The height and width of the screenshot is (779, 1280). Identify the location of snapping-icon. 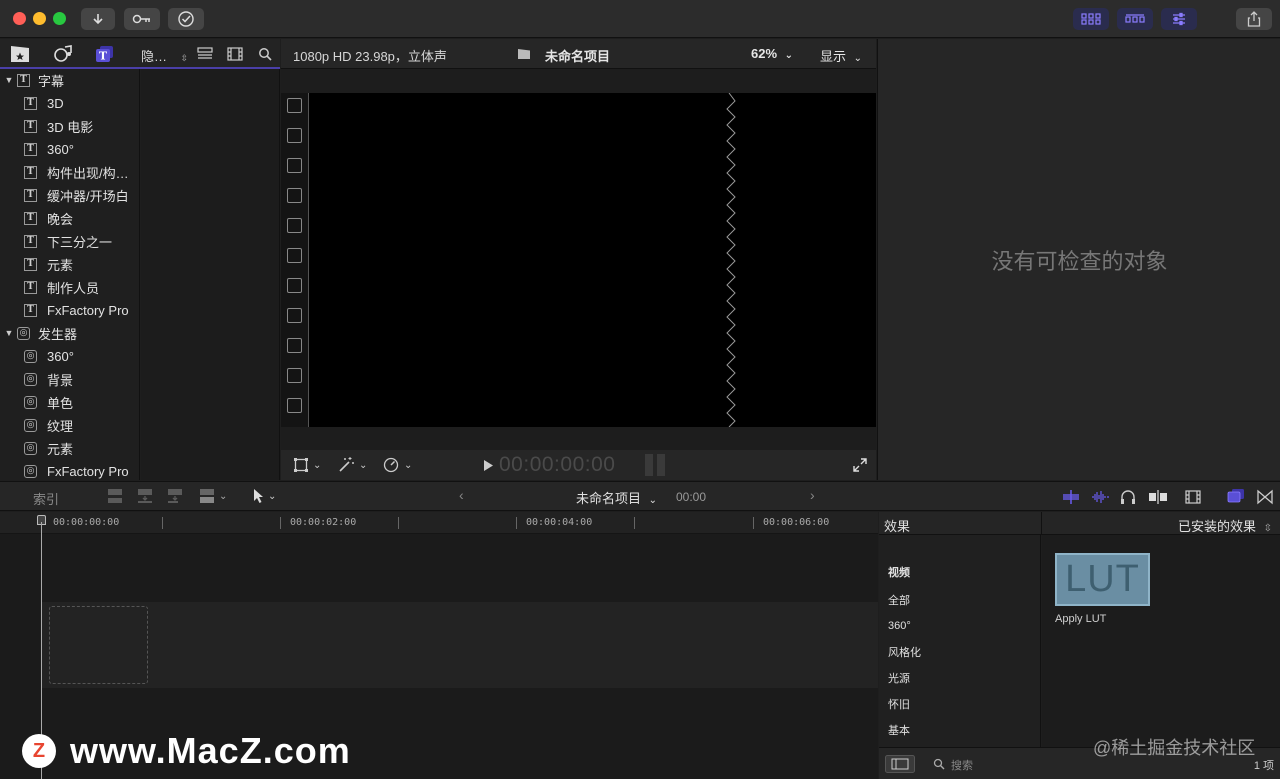
(1158, 497).